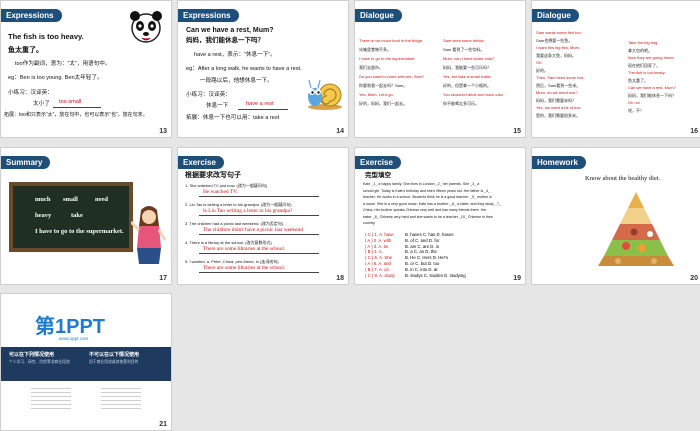 Image resolution: width=700 pixels, height=431 pixels. Describe the element at coordinates (375, 49) in the screenshot. I see `dialogue-line: 冰箱里食物不多。` at that location.